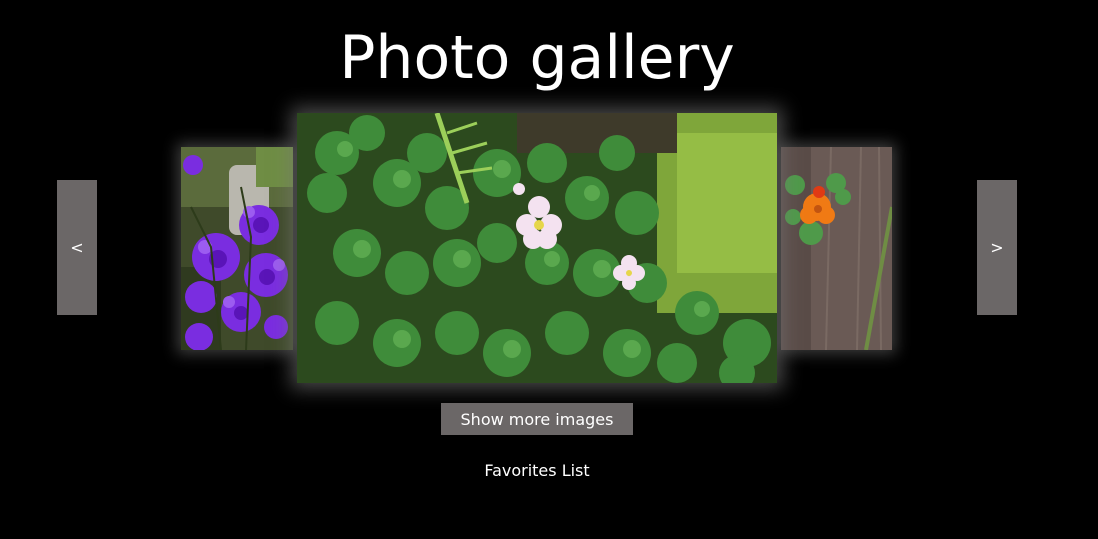 This screenshot has height=539, width=1098. I want to click on purple-flowers-image, so click(237, 248).